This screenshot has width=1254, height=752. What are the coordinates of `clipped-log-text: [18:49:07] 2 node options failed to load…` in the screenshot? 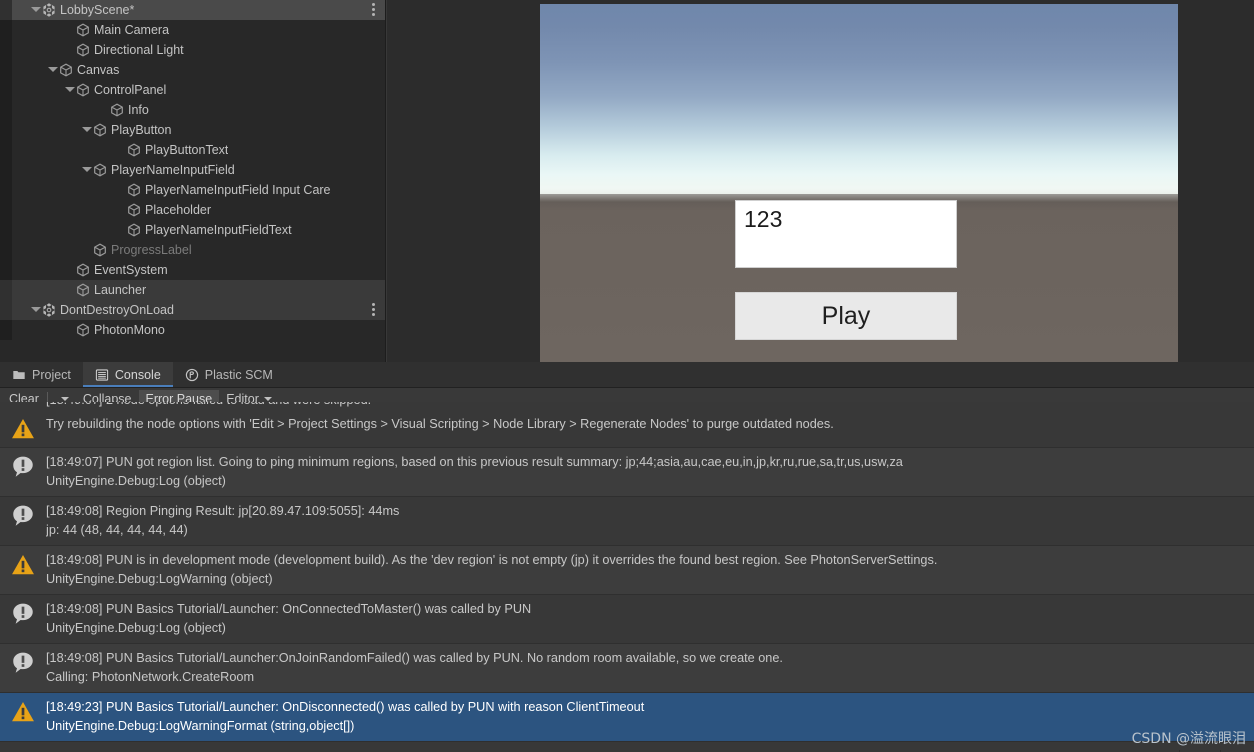 It's located at (627, 406).